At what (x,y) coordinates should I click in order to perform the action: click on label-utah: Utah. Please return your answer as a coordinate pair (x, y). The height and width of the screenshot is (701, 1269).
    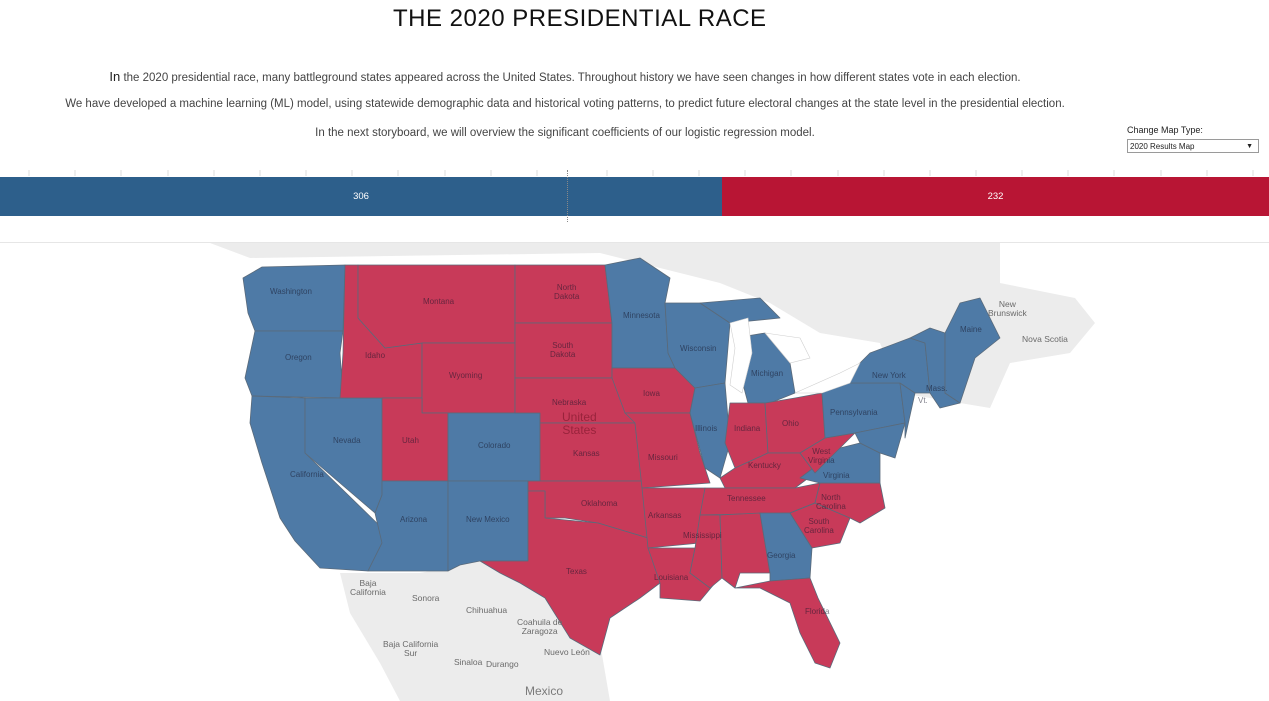
    Looking at the image, I should click on (410, 440).